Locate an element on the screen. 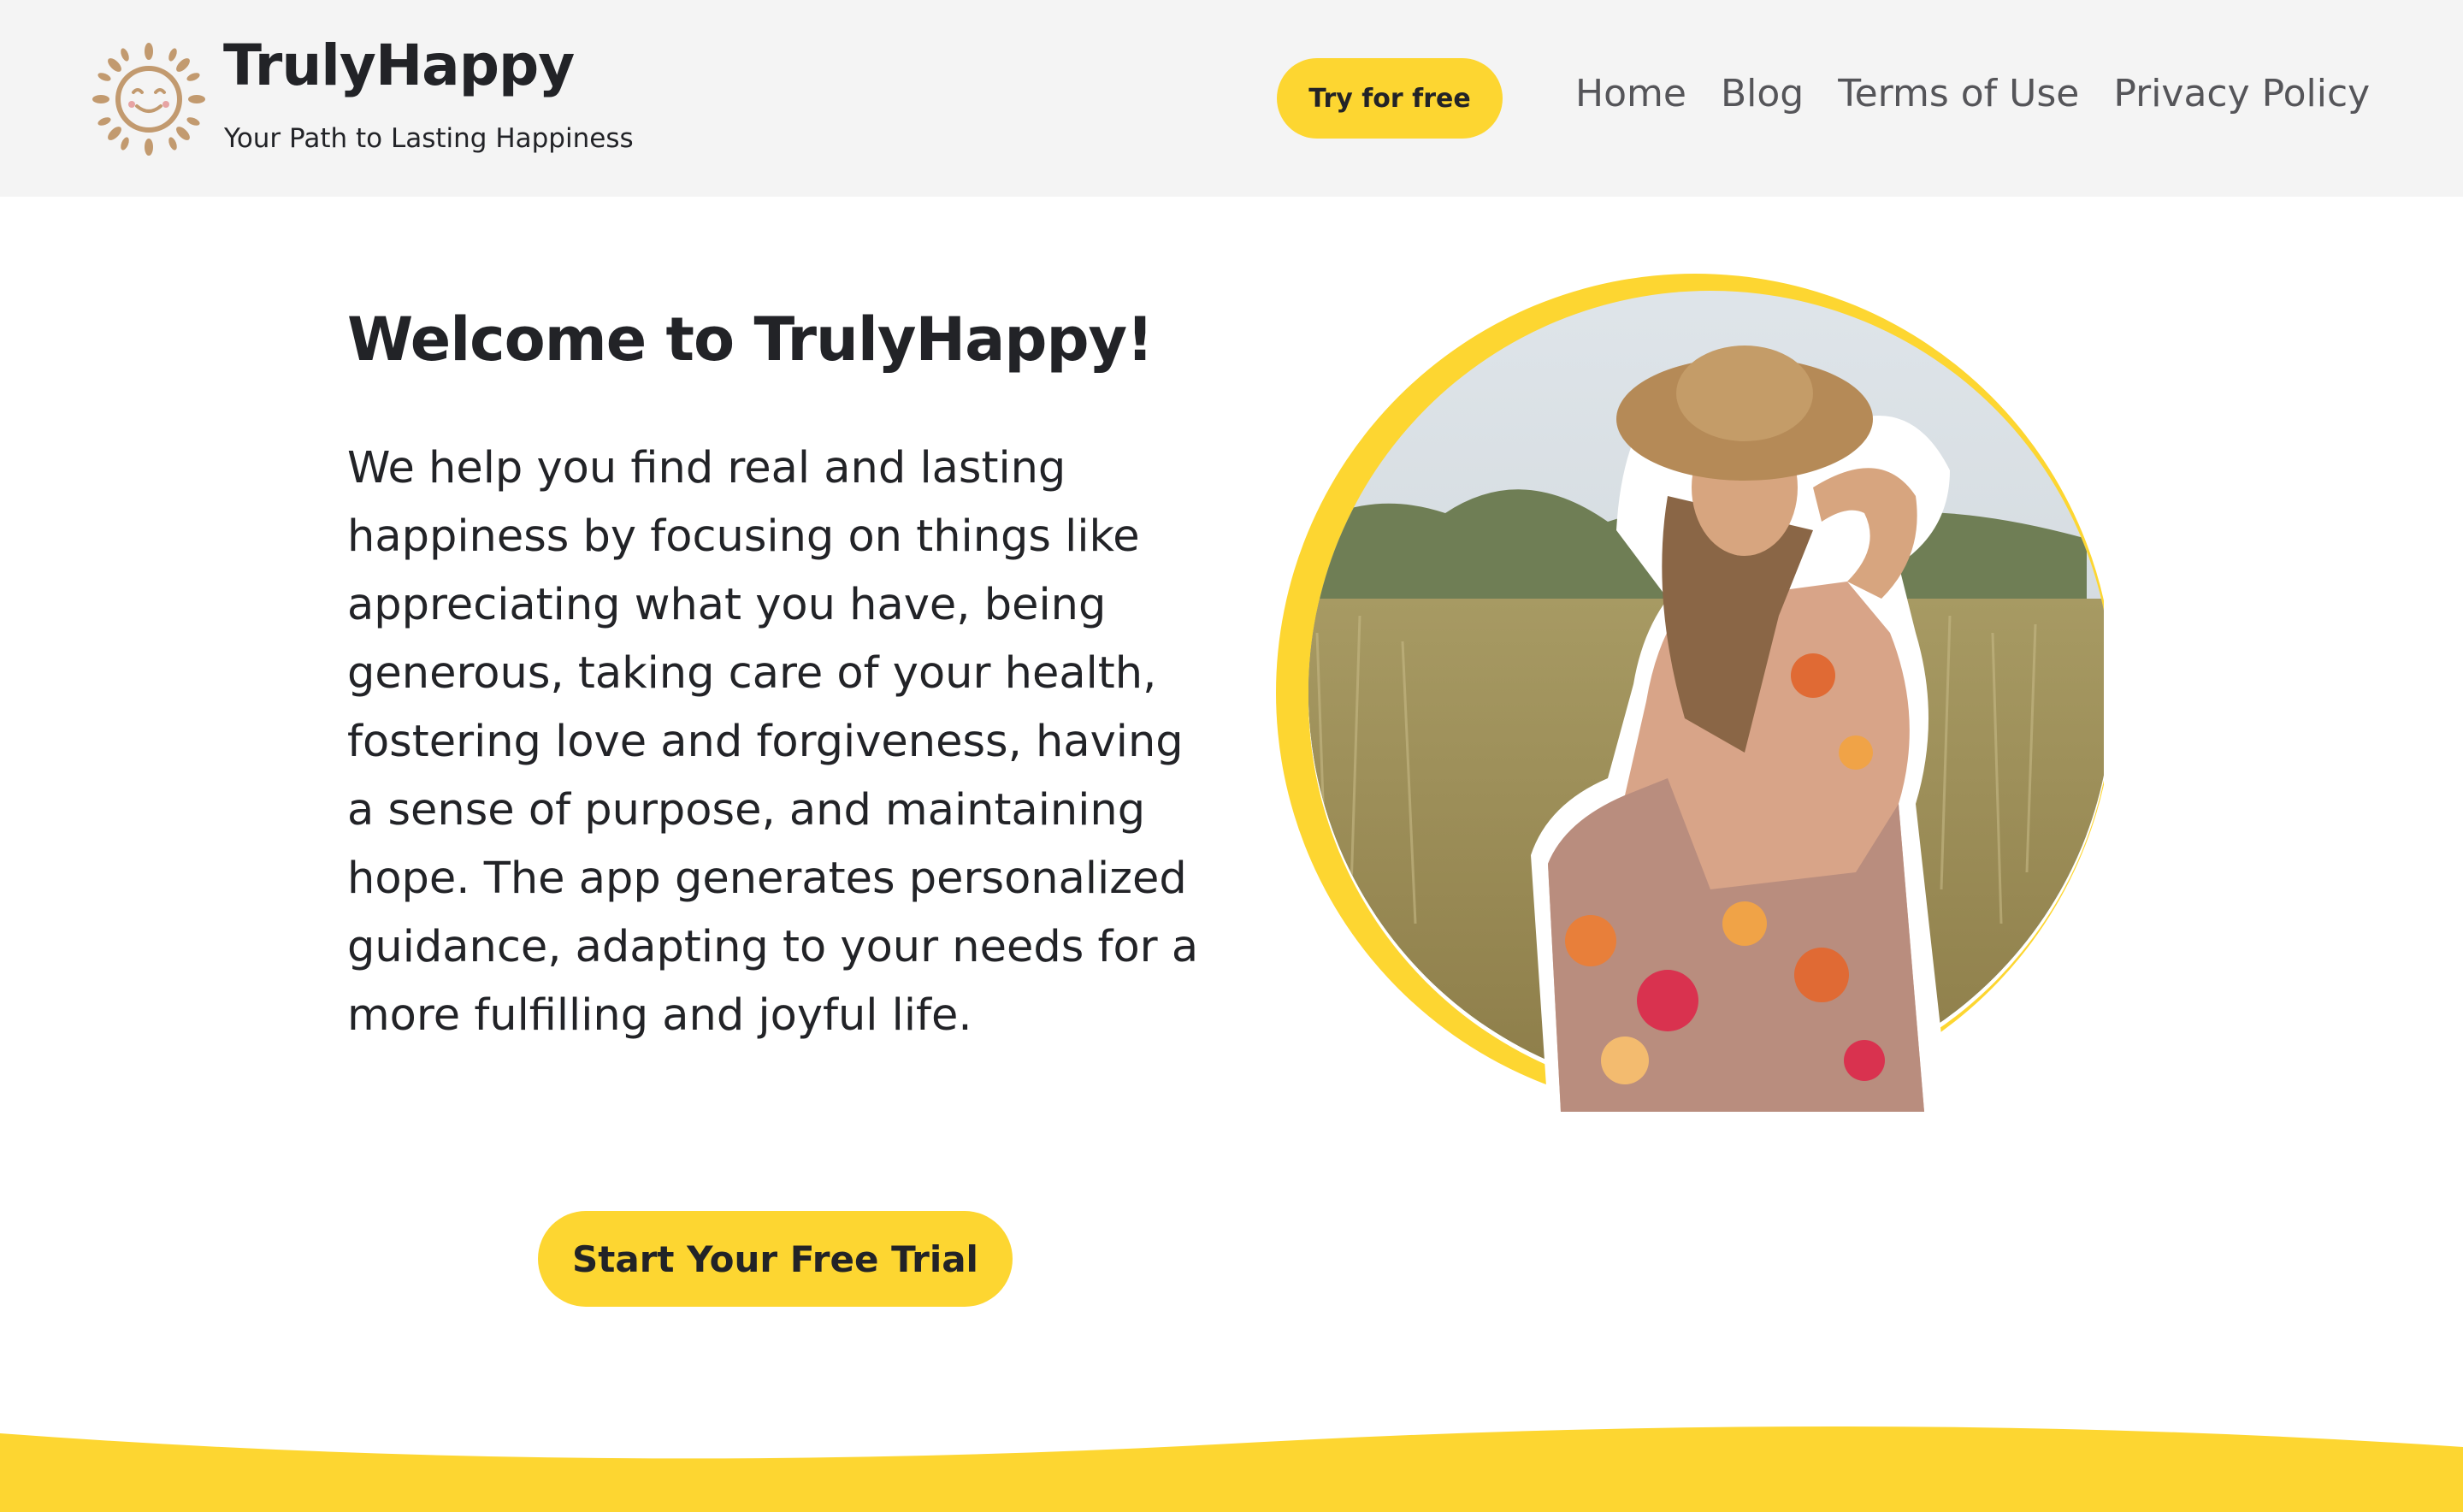 The width and height of the screenshot is (2463, 1512). start-free-trial-button: Start Your Free Trial is located at coordinates (775, 1259).